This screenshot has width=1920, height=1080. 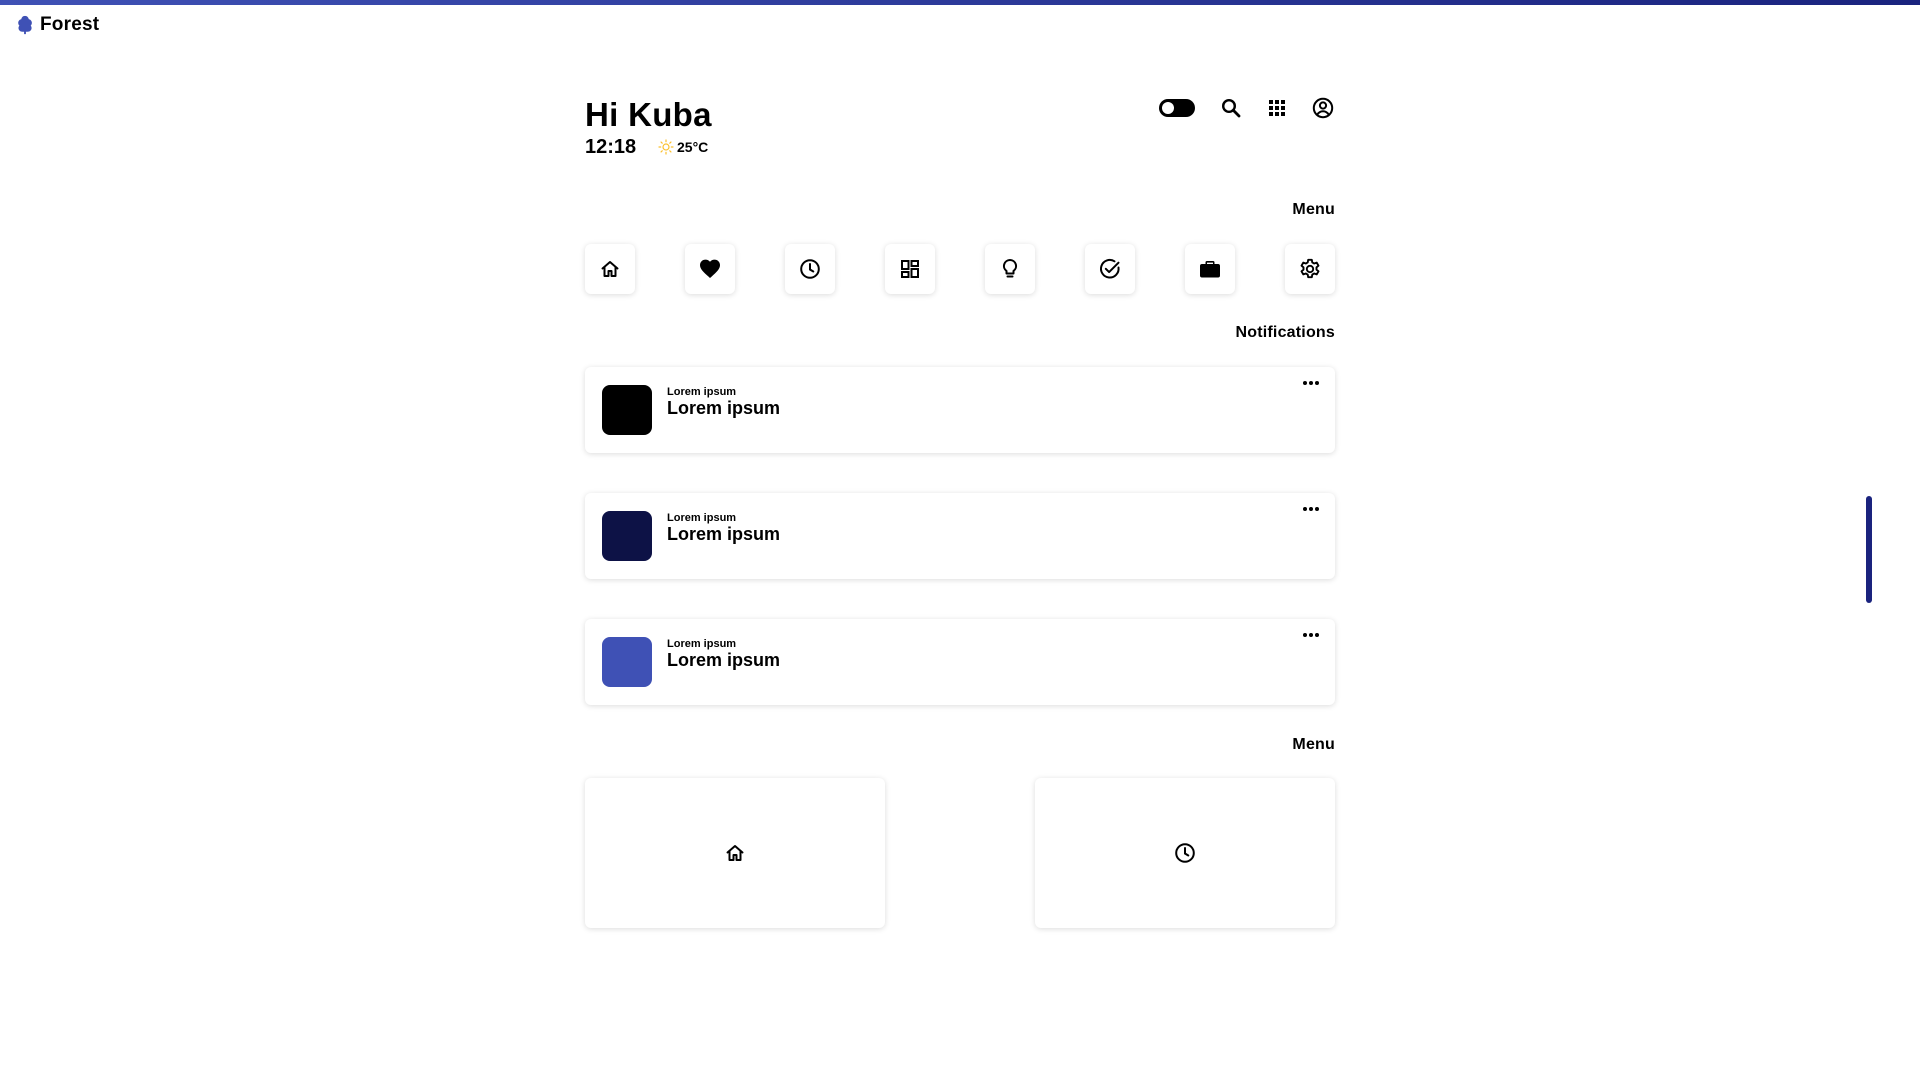 What do you see at coordinates (960, 2) in the screenshot?
I see `top-accent-bar` at bounding box center [960, 2].